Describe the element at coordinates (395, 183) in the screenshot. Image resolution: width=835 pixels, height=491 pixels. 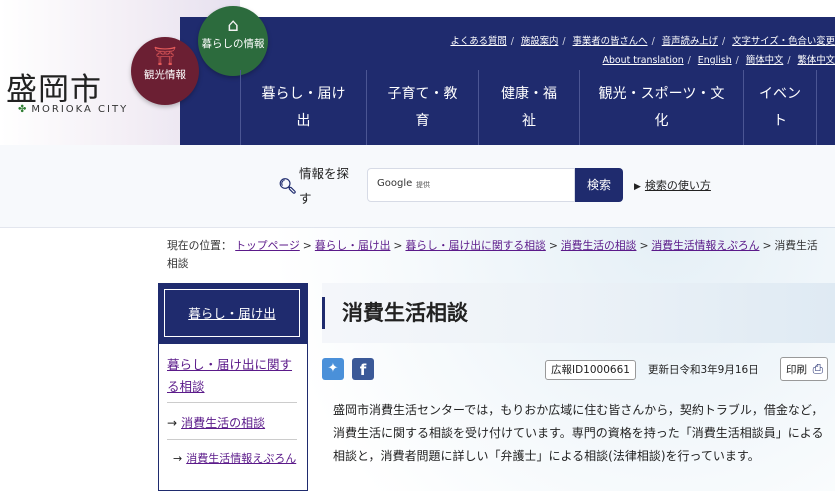
I see `google-label: Google` at that location.